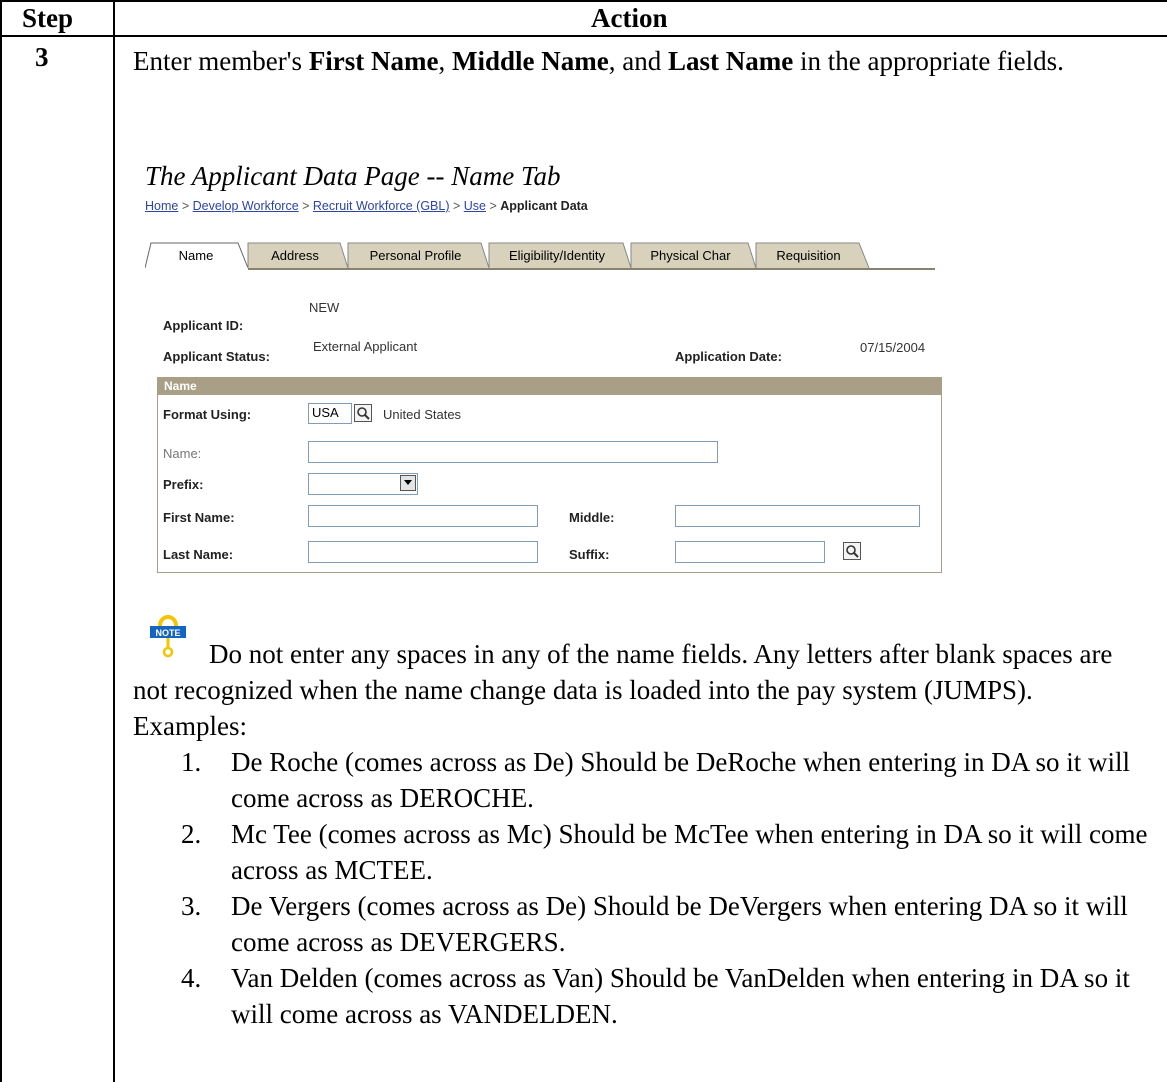 The width and height of the screenshot is (1167, 1082). What do you see at coordinates (373, 61) in the screenshot?
I see `first-name-term: First Name` at bounding box center [373, 61].